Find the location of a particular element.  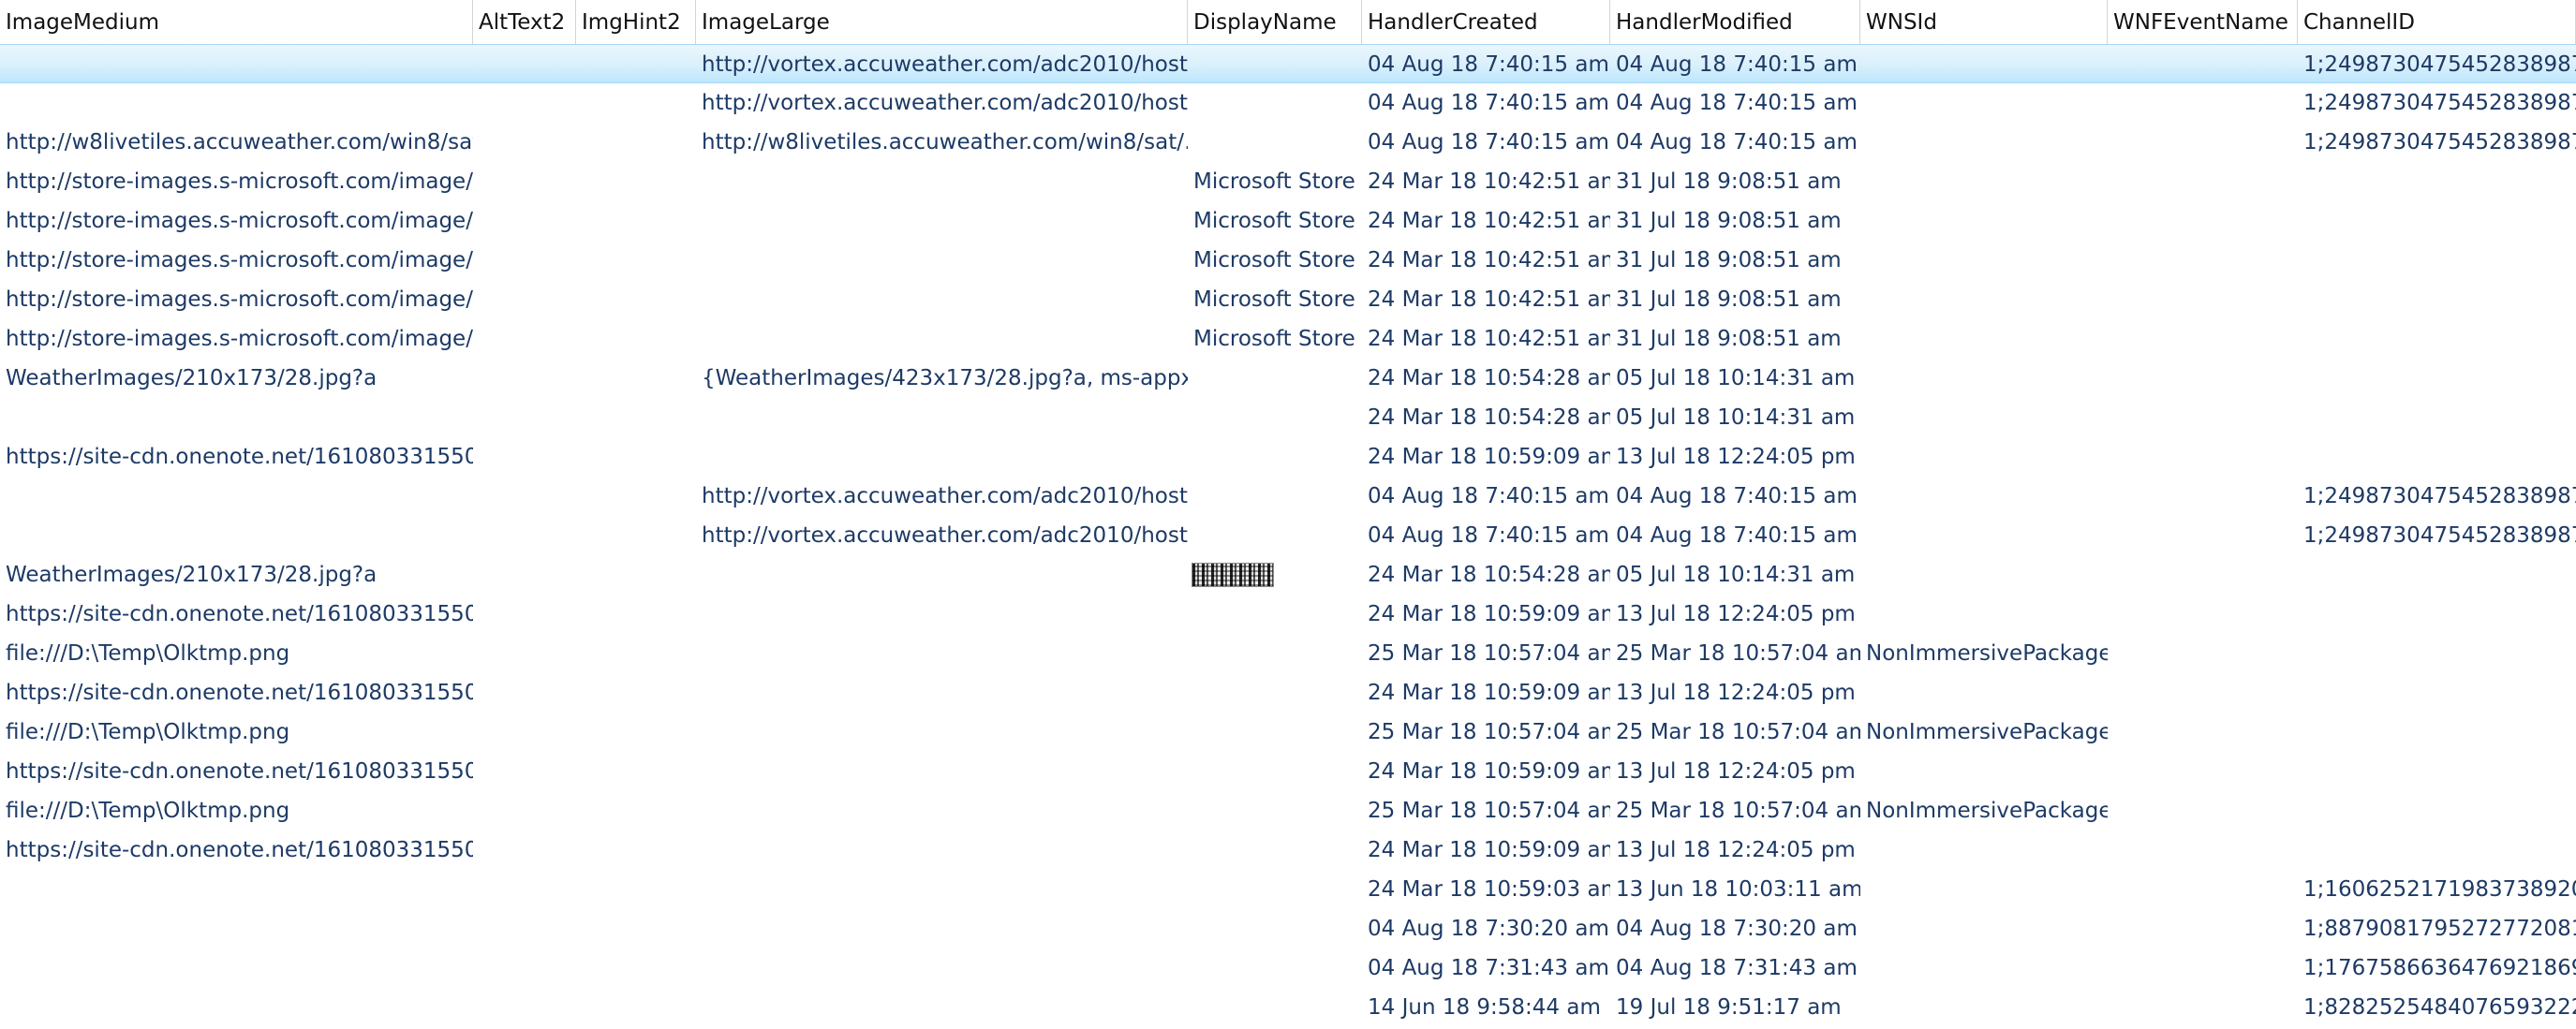

column-header-handler-created: HandlerCreated is located at coordinates (1486, 22).